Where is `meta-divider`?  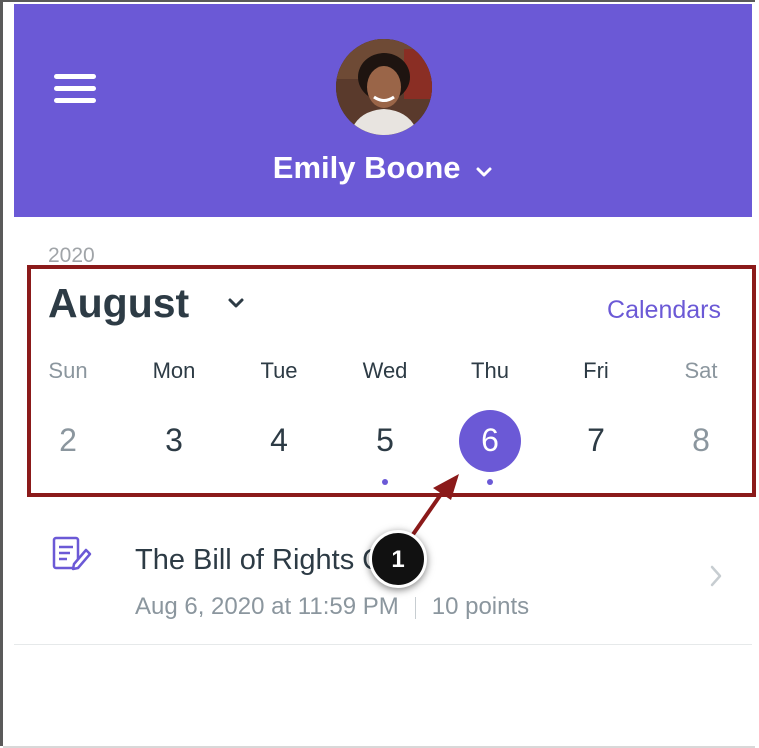
meta-divider is located at coordinates (415, 607).